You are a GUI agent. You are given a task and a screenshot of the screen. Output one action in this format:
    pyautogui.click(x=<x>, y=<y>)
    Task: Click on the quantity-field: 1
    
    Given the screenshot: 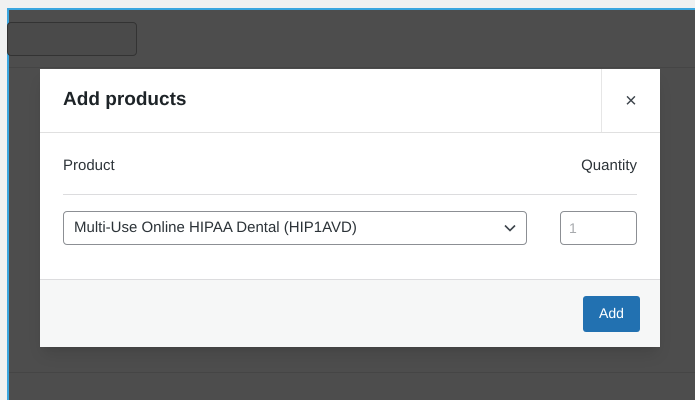 What is the action you would take?
    pyautogui.click(x=598, y=228)
    